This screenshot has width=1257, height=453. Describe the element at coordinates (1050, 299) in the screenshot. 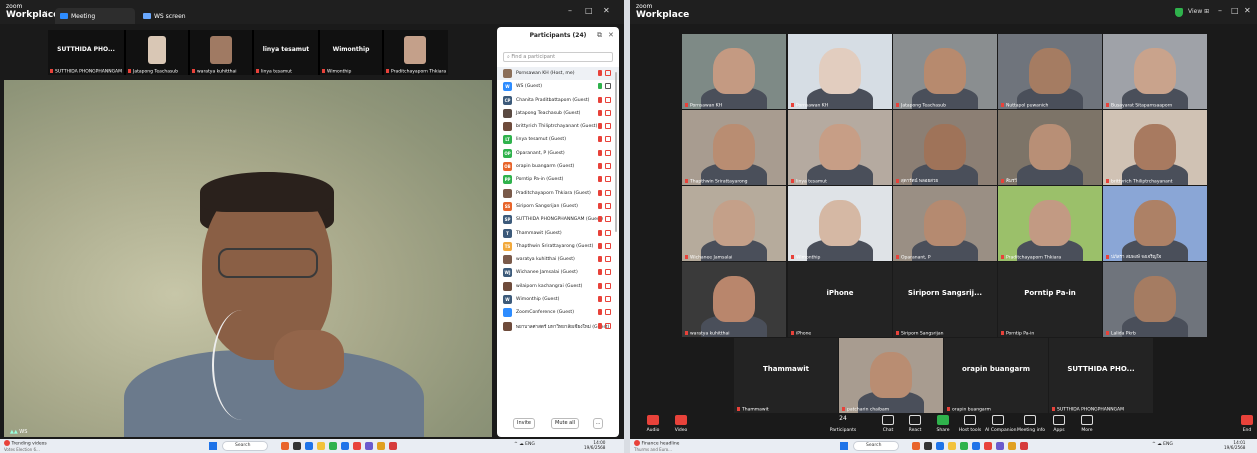

I see `video-tile: Porntip Pa-in Porntip Pa-in` at that location.